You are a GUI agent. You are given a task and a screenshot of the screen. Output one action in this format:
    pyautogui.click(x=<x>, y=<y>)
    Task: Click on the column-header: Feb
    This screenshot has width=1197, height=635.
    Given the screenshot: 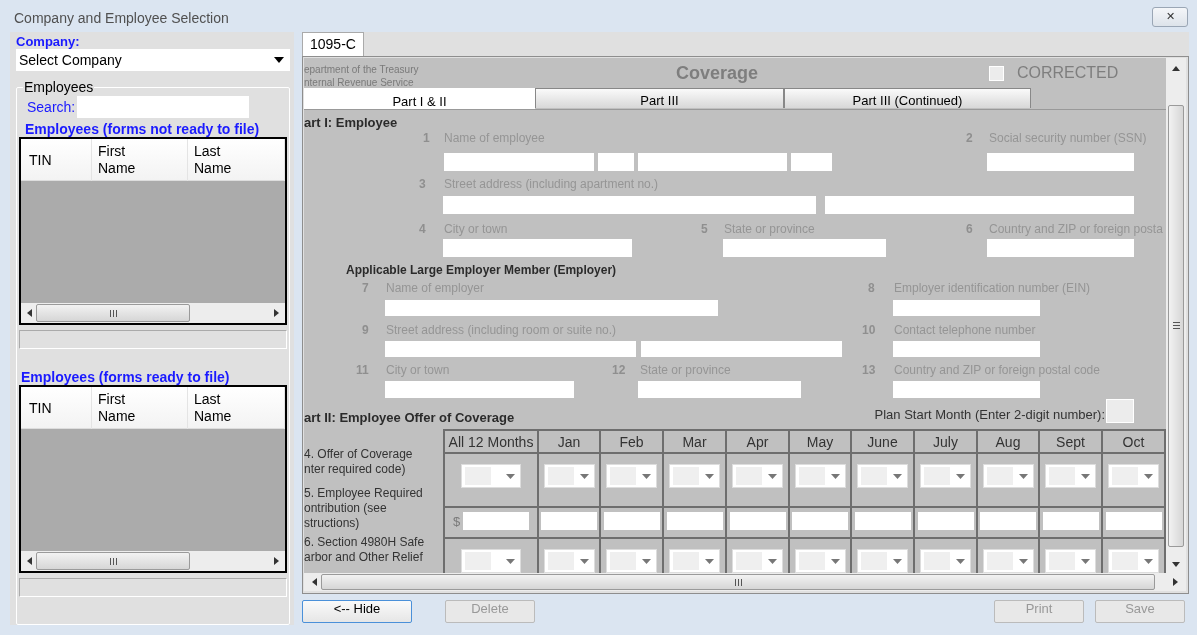 What is the action you would take?
    pyautogui.click(x=632, y=442)
    